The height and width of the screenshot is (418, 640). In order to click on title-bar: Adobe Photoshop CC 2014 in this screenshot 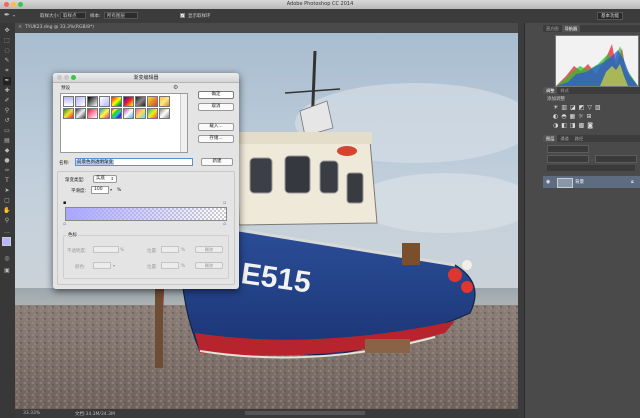, I will do `click(320, 4)`.